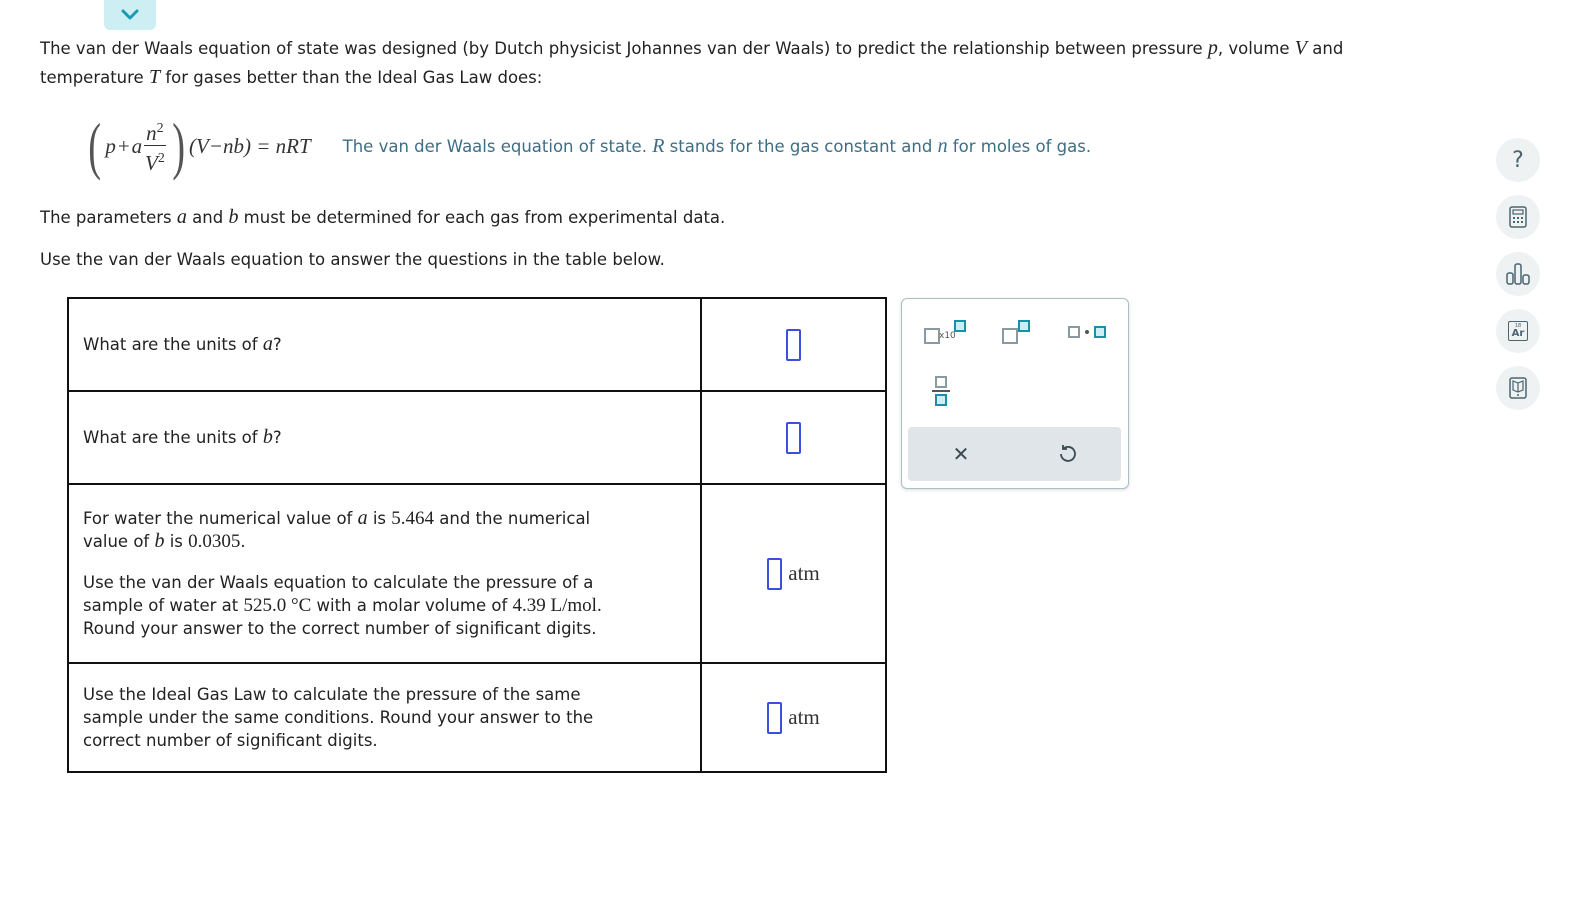 The image size is (1587, 922). What do you see at coordinates (384, 344) in the screenshot?
I see `question-cell: What are the units of a?` at bounding box center [384, 344].